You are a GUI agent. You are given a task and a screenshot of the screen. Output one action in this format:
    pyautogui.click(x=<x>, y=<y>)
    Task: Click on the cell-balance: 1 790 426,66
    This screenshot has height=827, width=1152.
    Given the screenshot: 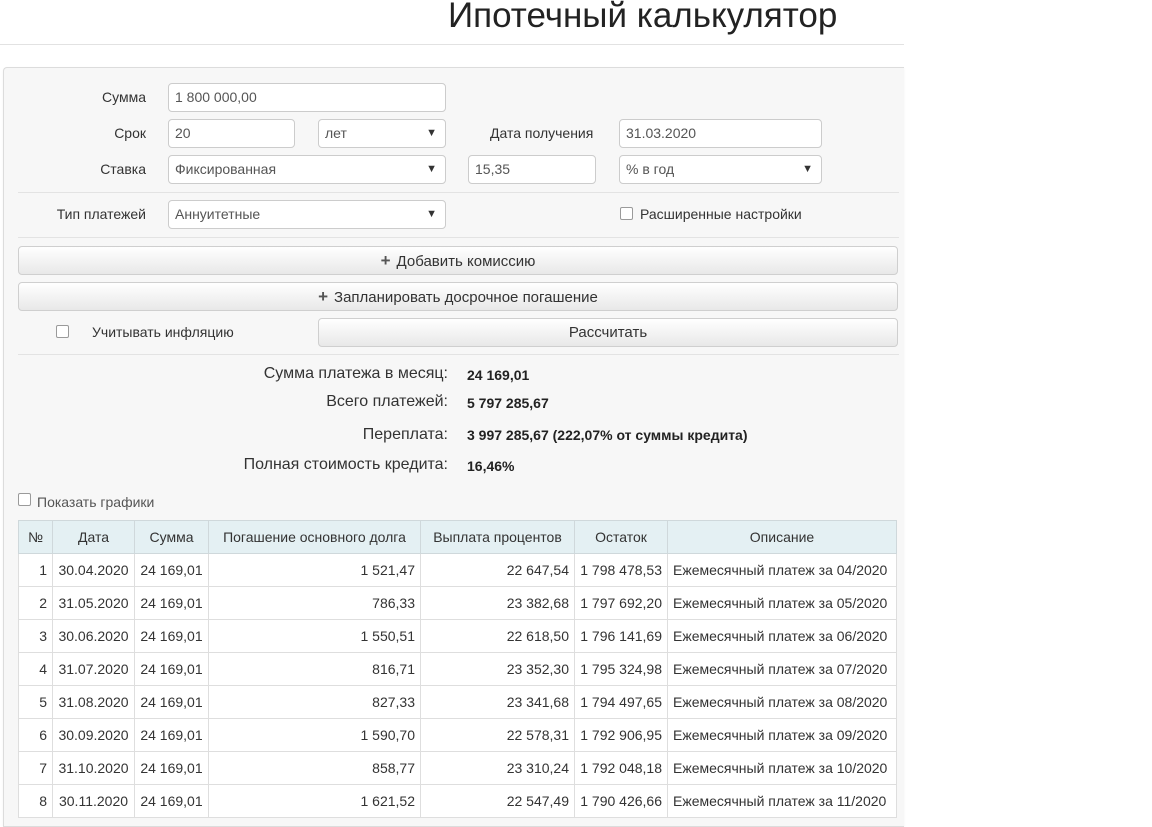 What is the action you would take?
    pyautogui.click(x=621, y=801)
    